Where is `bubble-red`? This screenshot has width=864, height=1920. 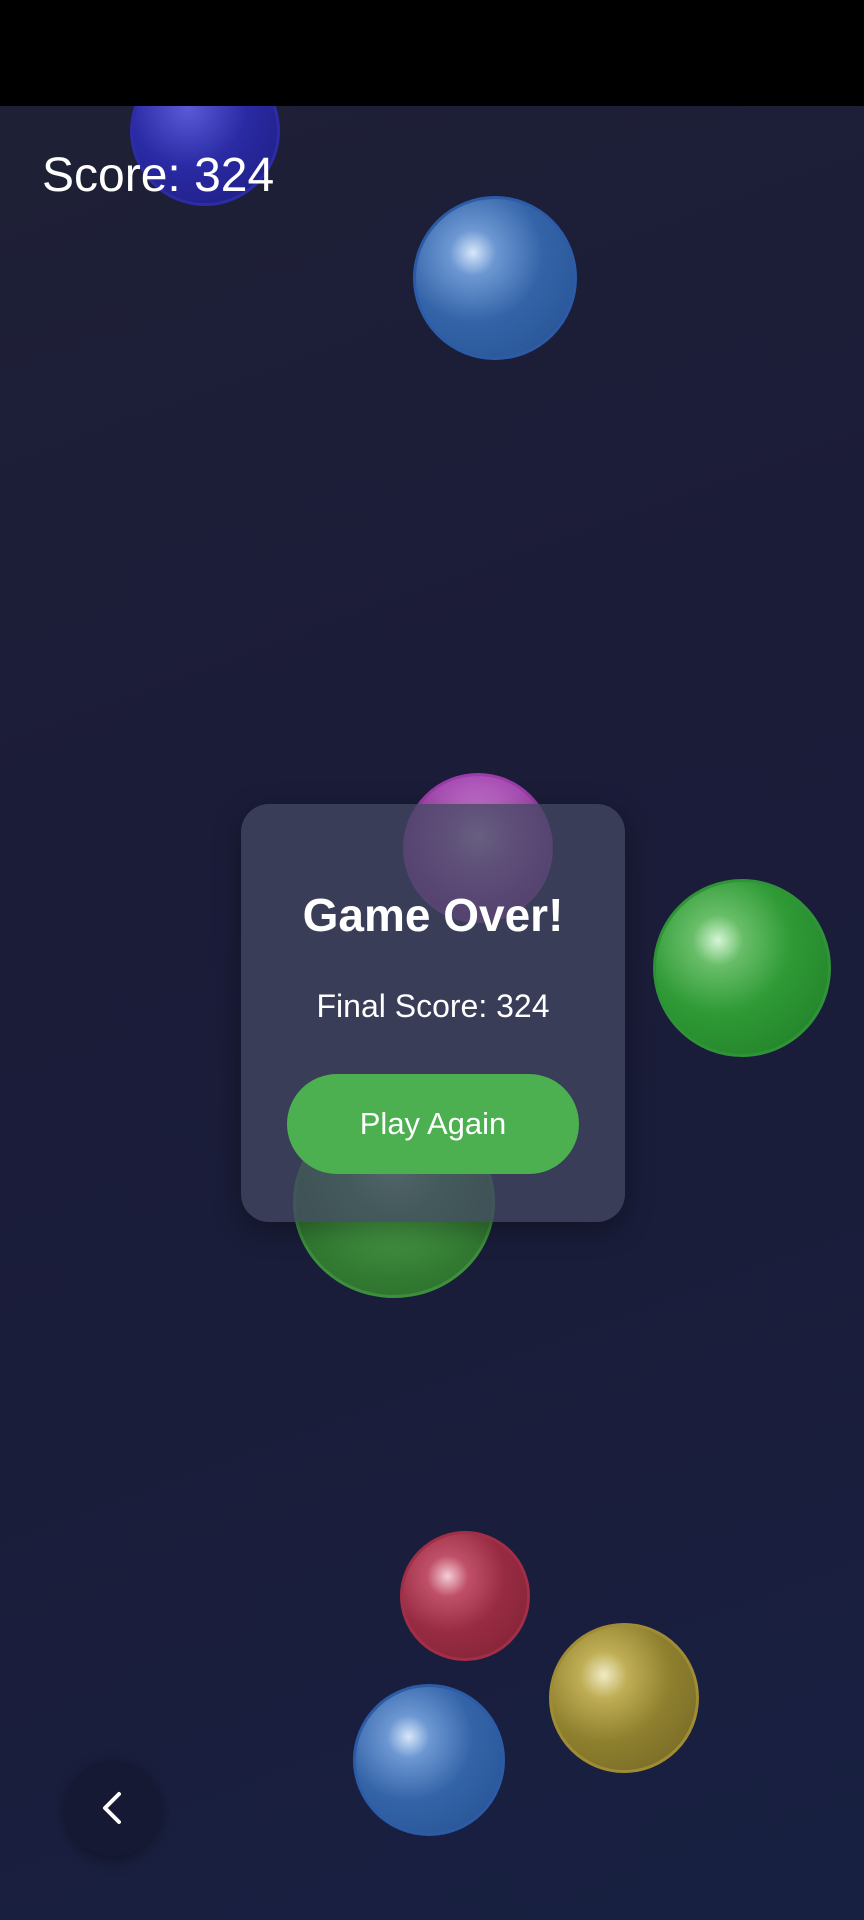 bubble-red is located at coordinates (465, 1596).